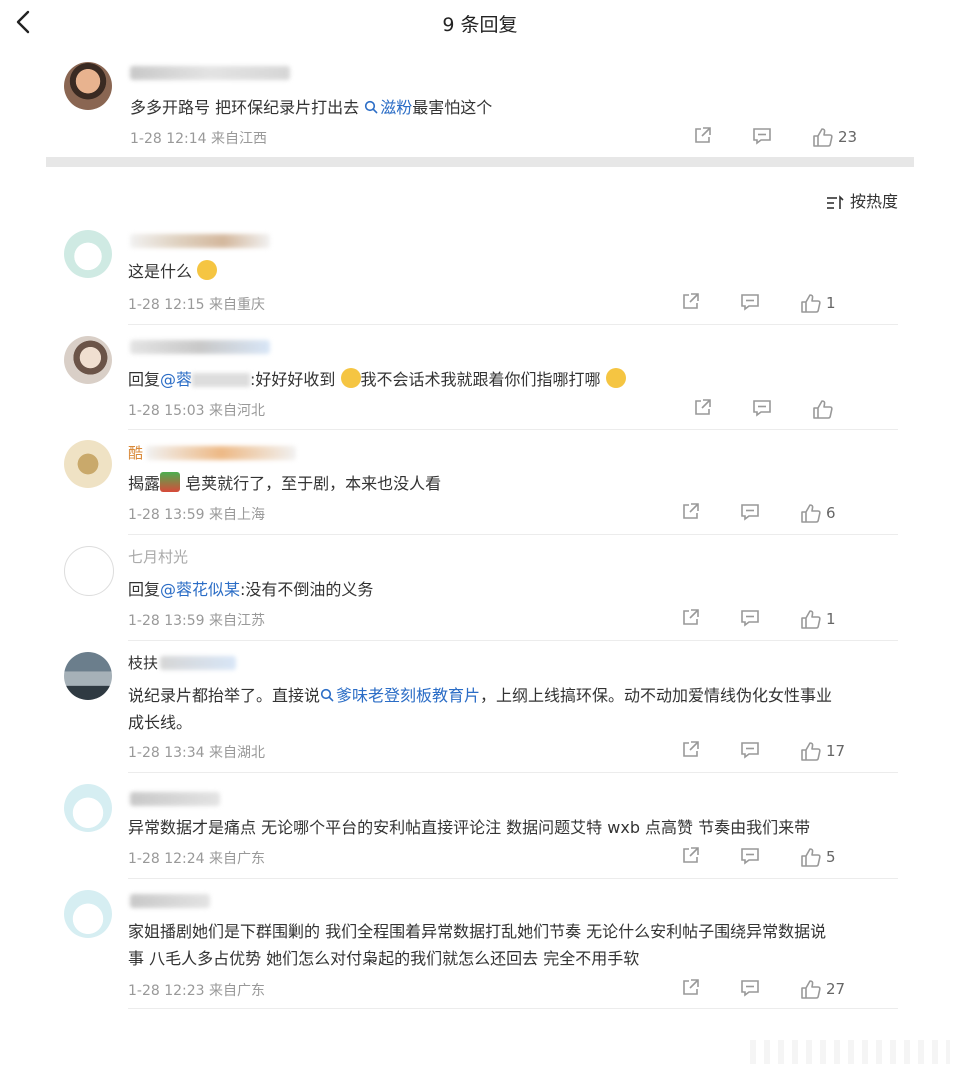 The height and width of the screenshot is (1079, 960). What do you see at coordinates (408, 695) in the screenshot?
I see `topic-link-text: 爹味老登刻板教育片` at bounding box center [408, 695].